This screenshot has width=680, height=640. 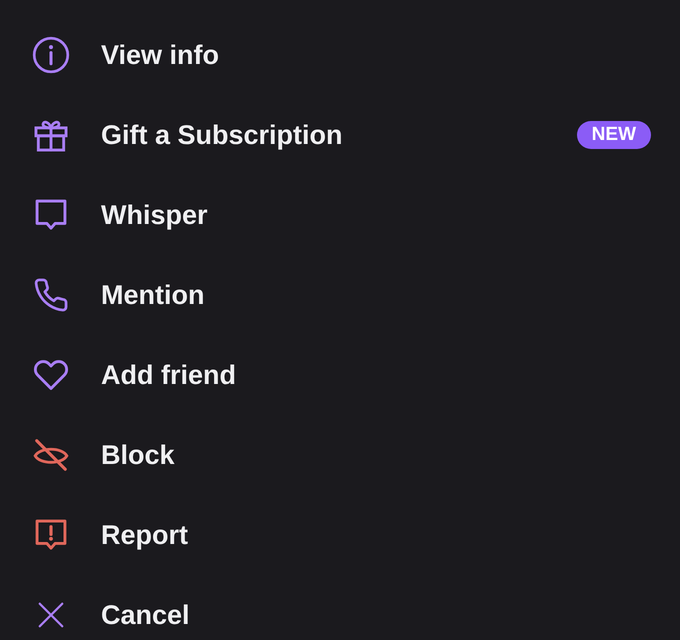 I want to click on menu-item: Whisper, so click(x=340, y=215).